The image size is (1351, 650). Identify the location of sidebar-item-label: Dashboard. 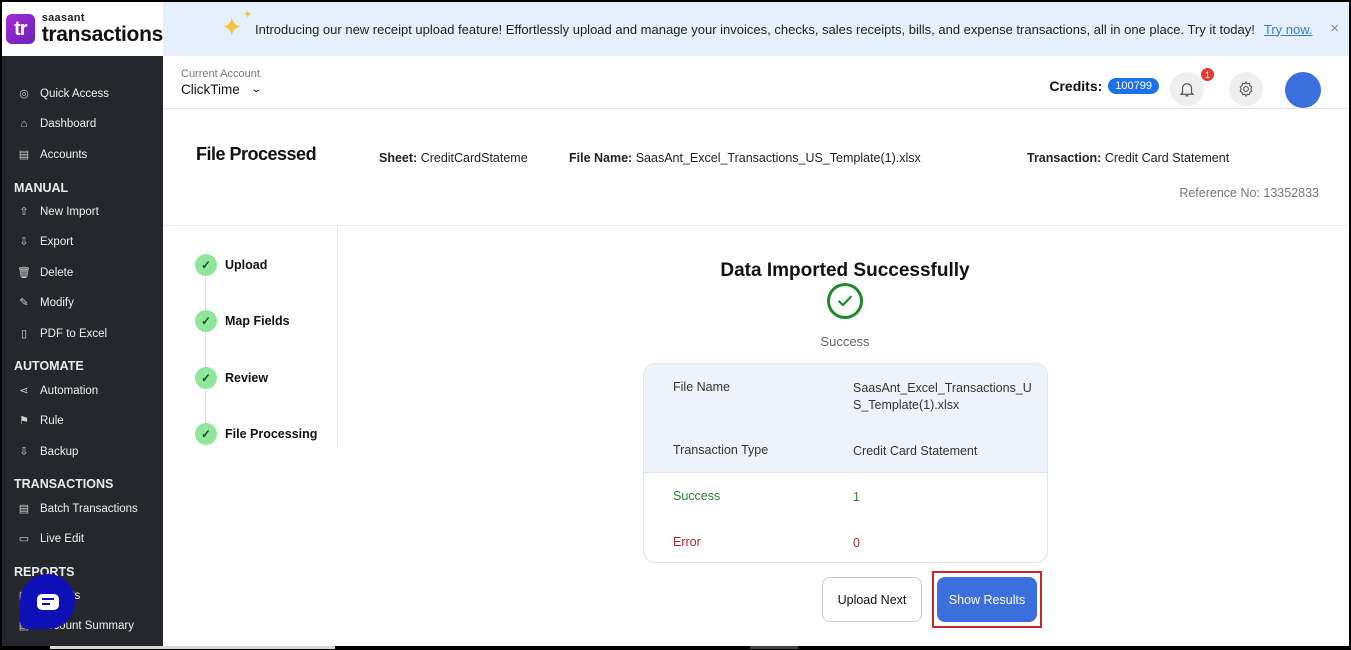
(68, 124).